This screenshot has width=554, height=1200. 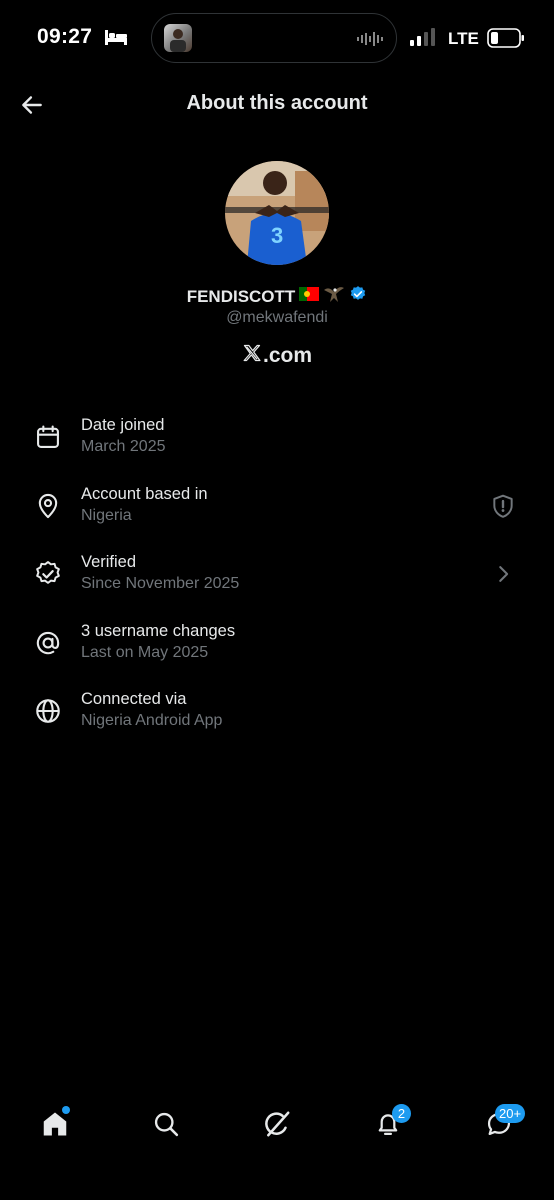 I want to click on brand-link: .com, so click(x=277, y=355).